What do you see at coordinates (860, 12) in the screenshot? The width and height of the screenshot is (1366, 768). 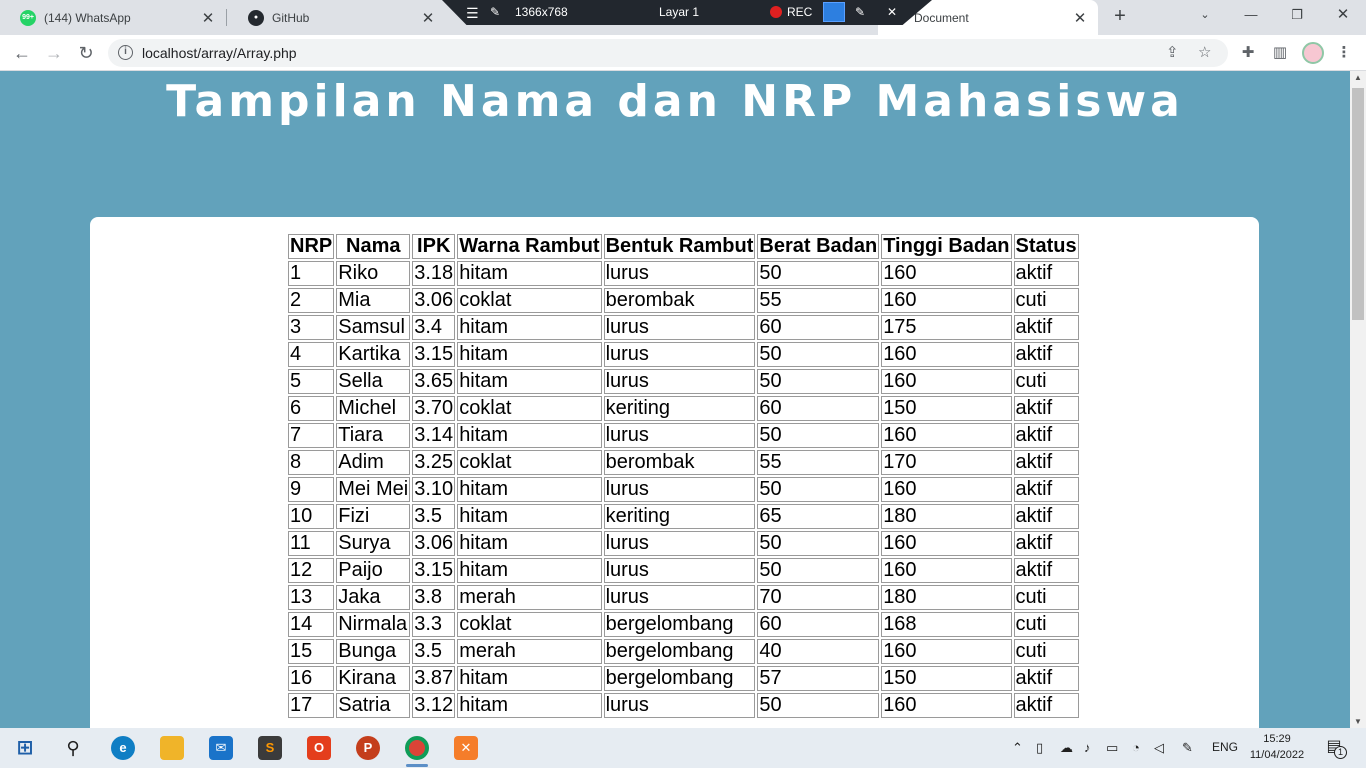 I see `pen-icon: ✎` at bounding box center [860, 12].